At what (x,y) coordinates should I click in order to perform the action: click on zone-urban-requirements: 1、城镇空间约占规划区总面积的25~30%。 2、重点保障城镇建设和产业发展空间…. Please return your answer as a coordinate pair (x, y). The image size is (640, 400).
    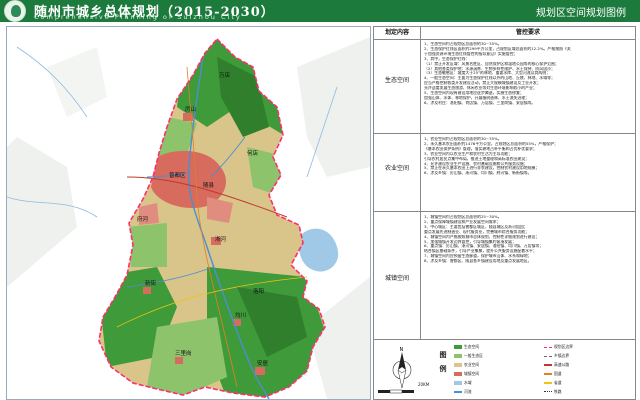
    Looking at the image, I should click on (484, 239).